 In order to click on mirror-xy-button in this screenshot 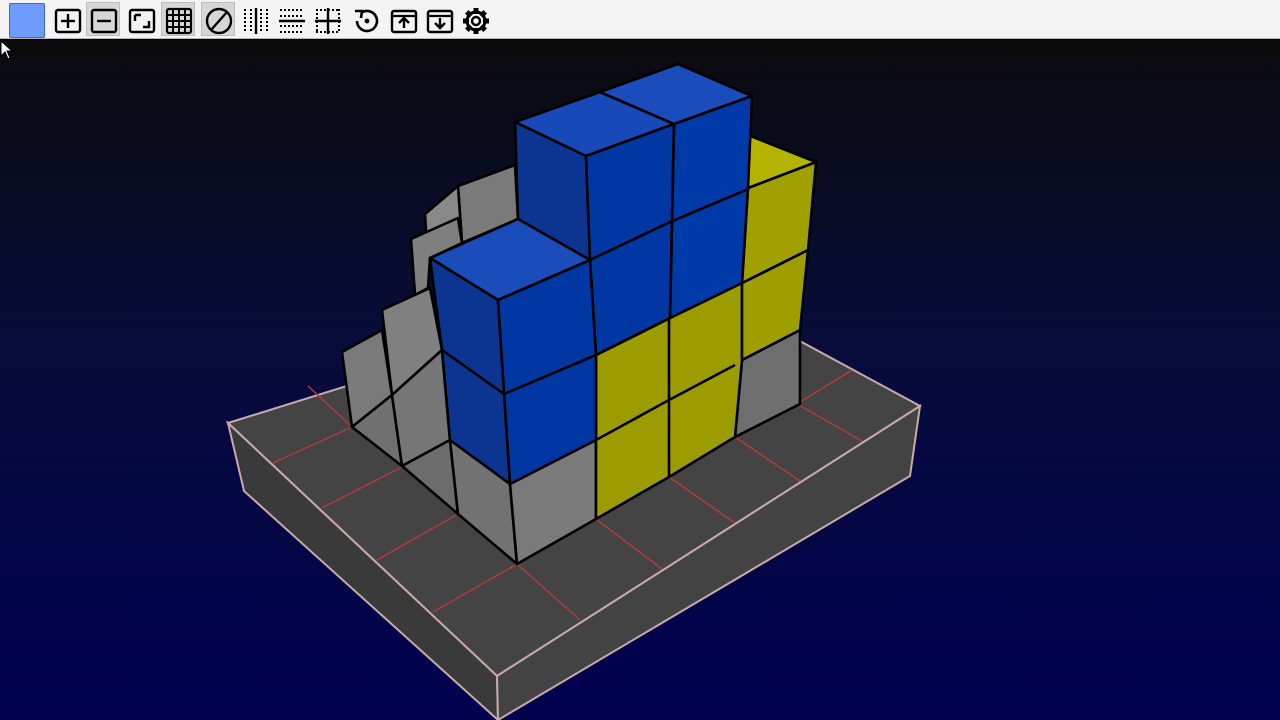, I will do `click(327, 19)`.